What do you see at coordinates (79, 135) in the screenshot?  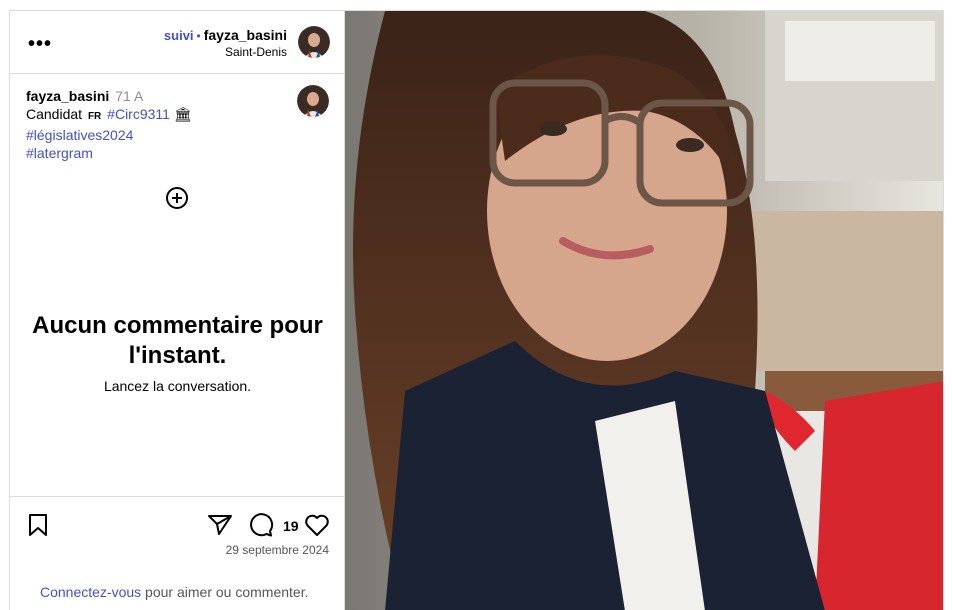 I see `hashtag-legislatives2024: #législatives2024` at bounding box center [79, 135].